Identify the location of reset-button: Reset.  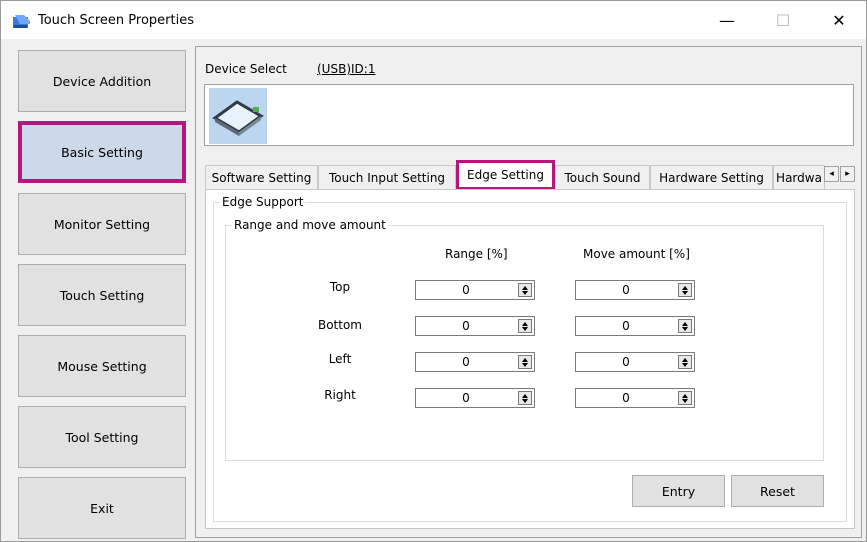
(777, 491).